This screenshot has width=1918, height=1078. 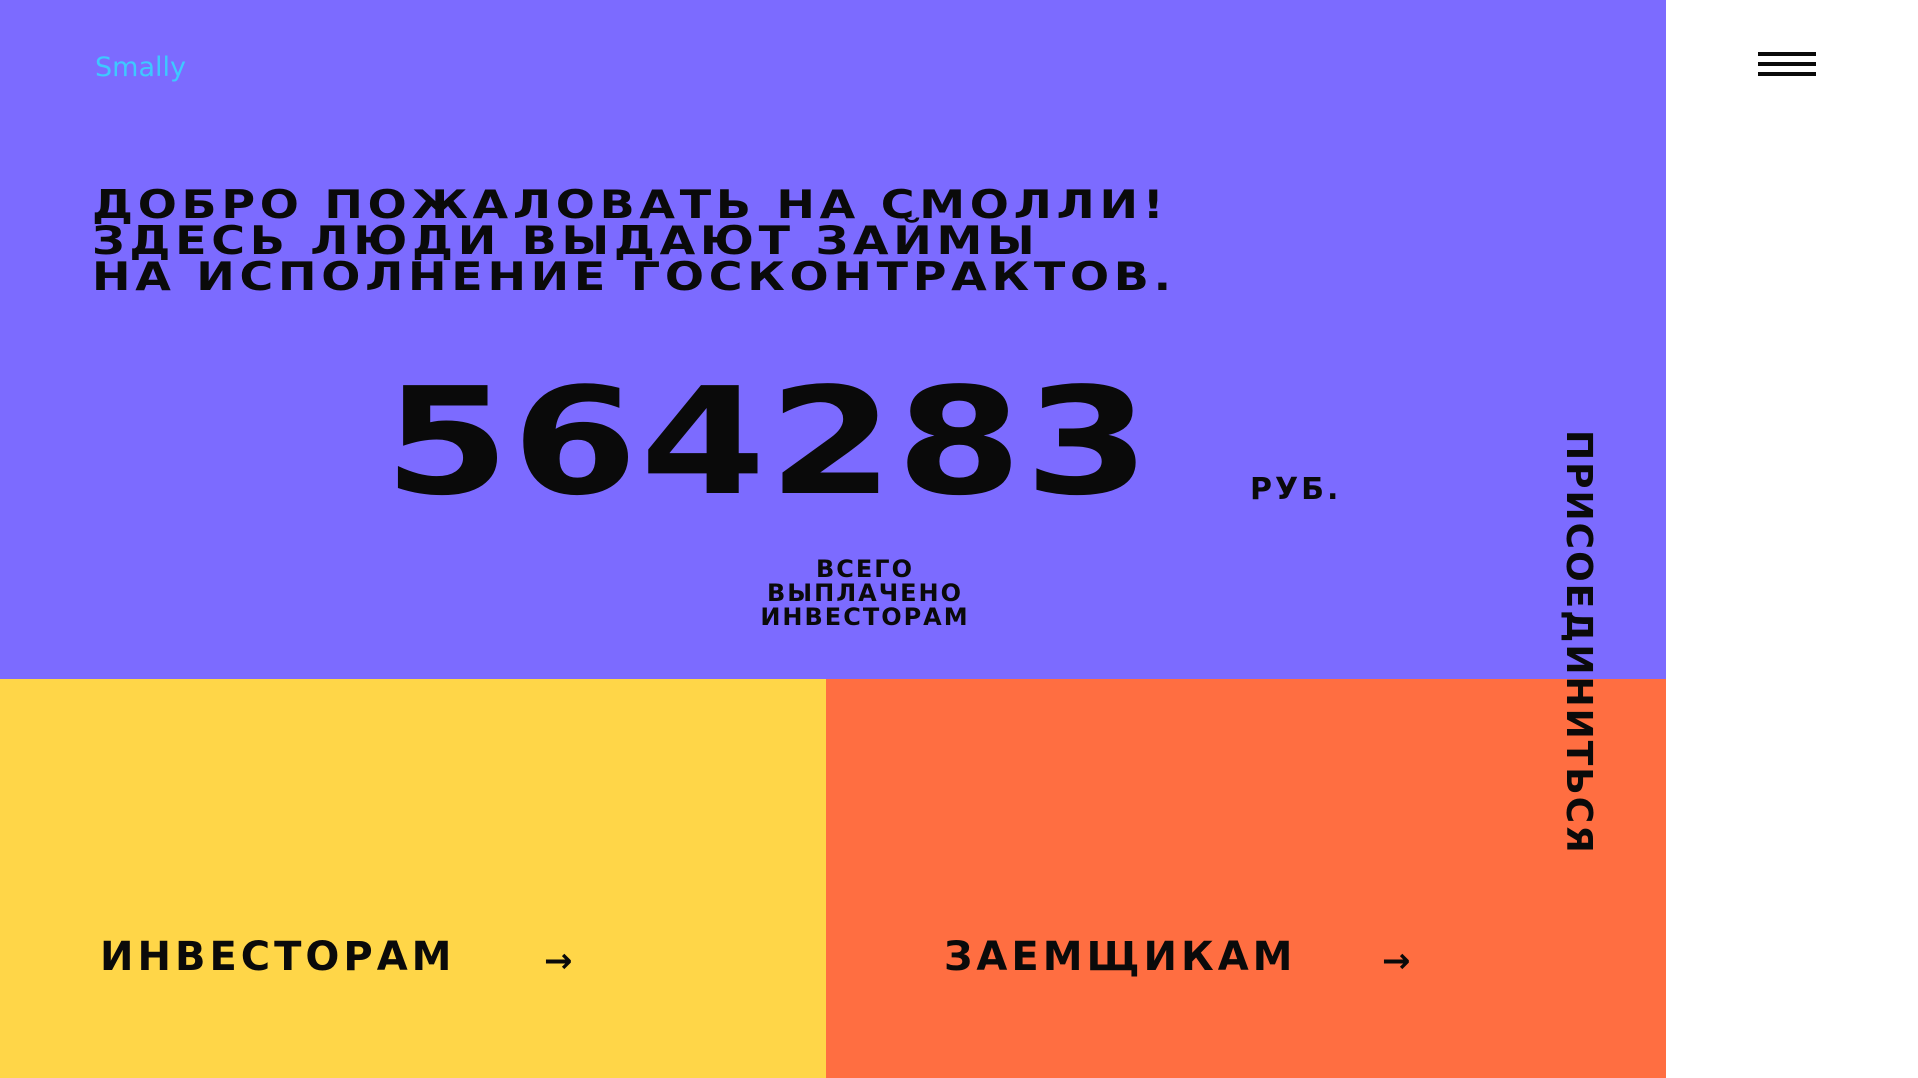 I want to click on payout-counter: 564283 РУБ., so click(x=861, y=442).